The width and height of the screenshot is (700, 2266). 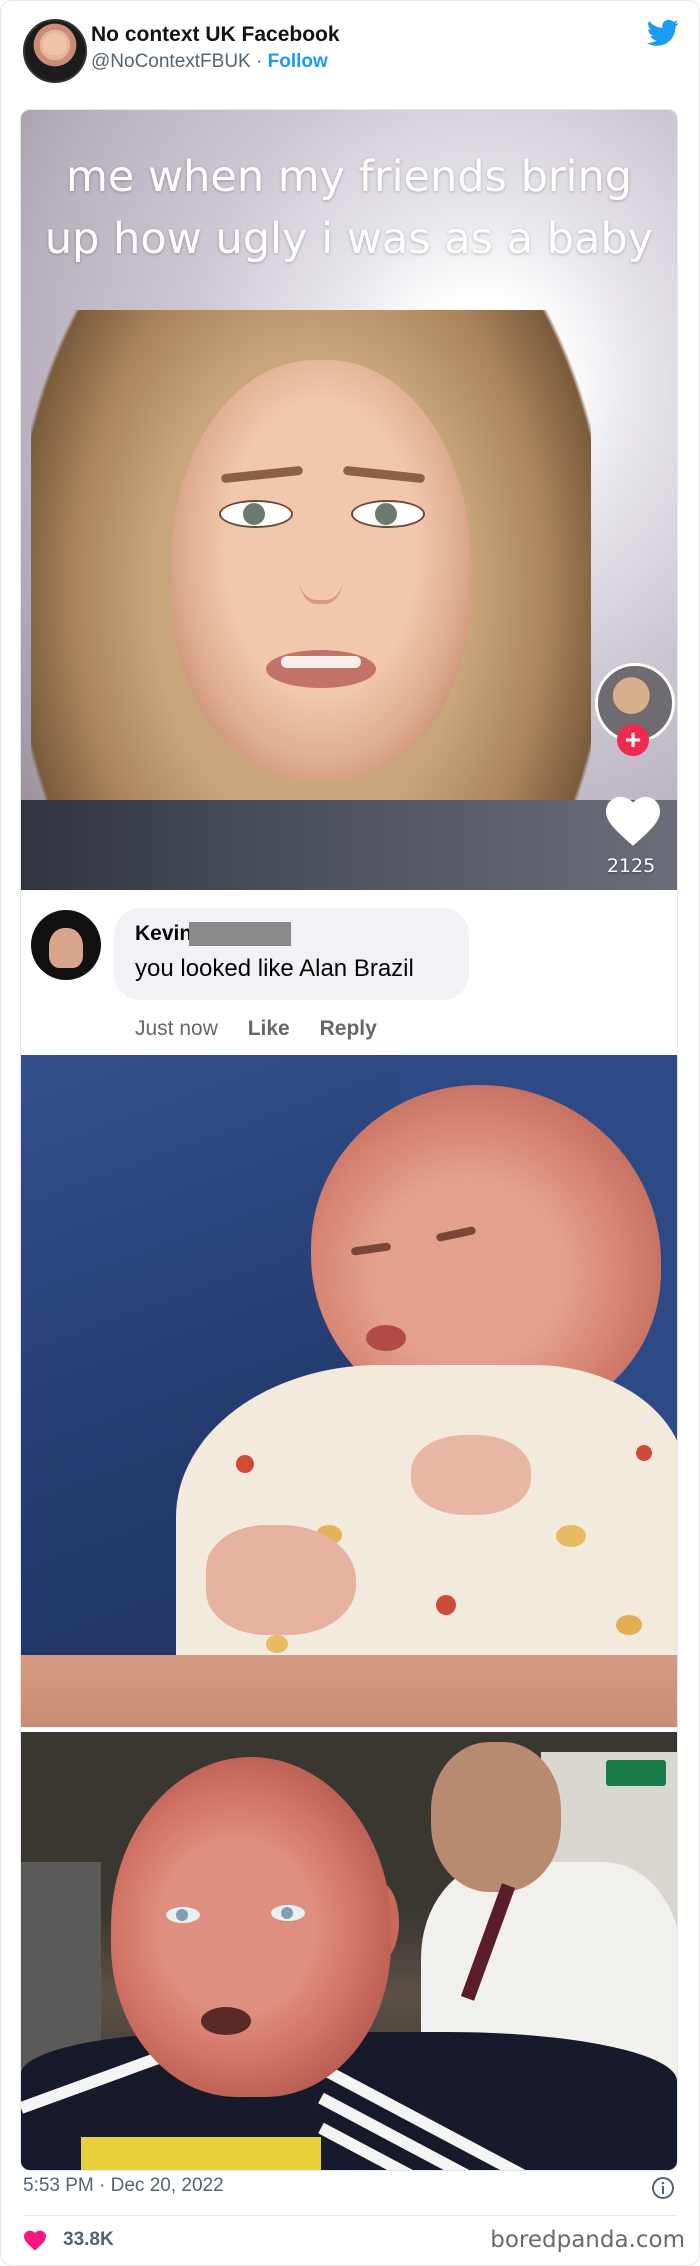 What do you see at coordinates (66, 945) in the screenshot?
I see `commenter-avatar` at bounding box center [66, 945].